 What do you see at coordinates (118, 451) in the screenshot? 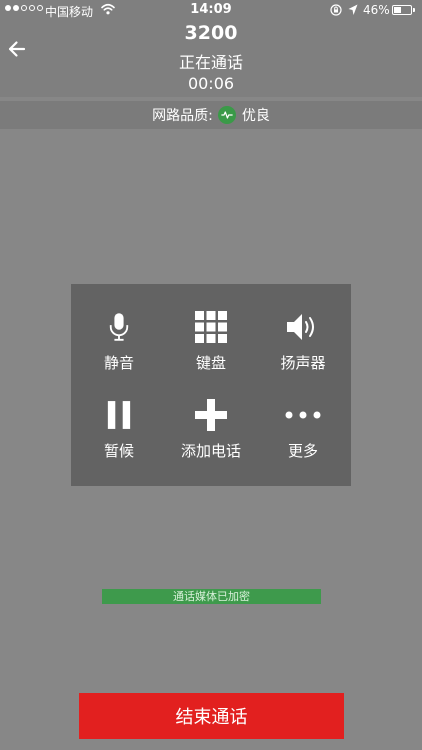
I see `hold-label: 暂候` at bounding box center [118, 451].